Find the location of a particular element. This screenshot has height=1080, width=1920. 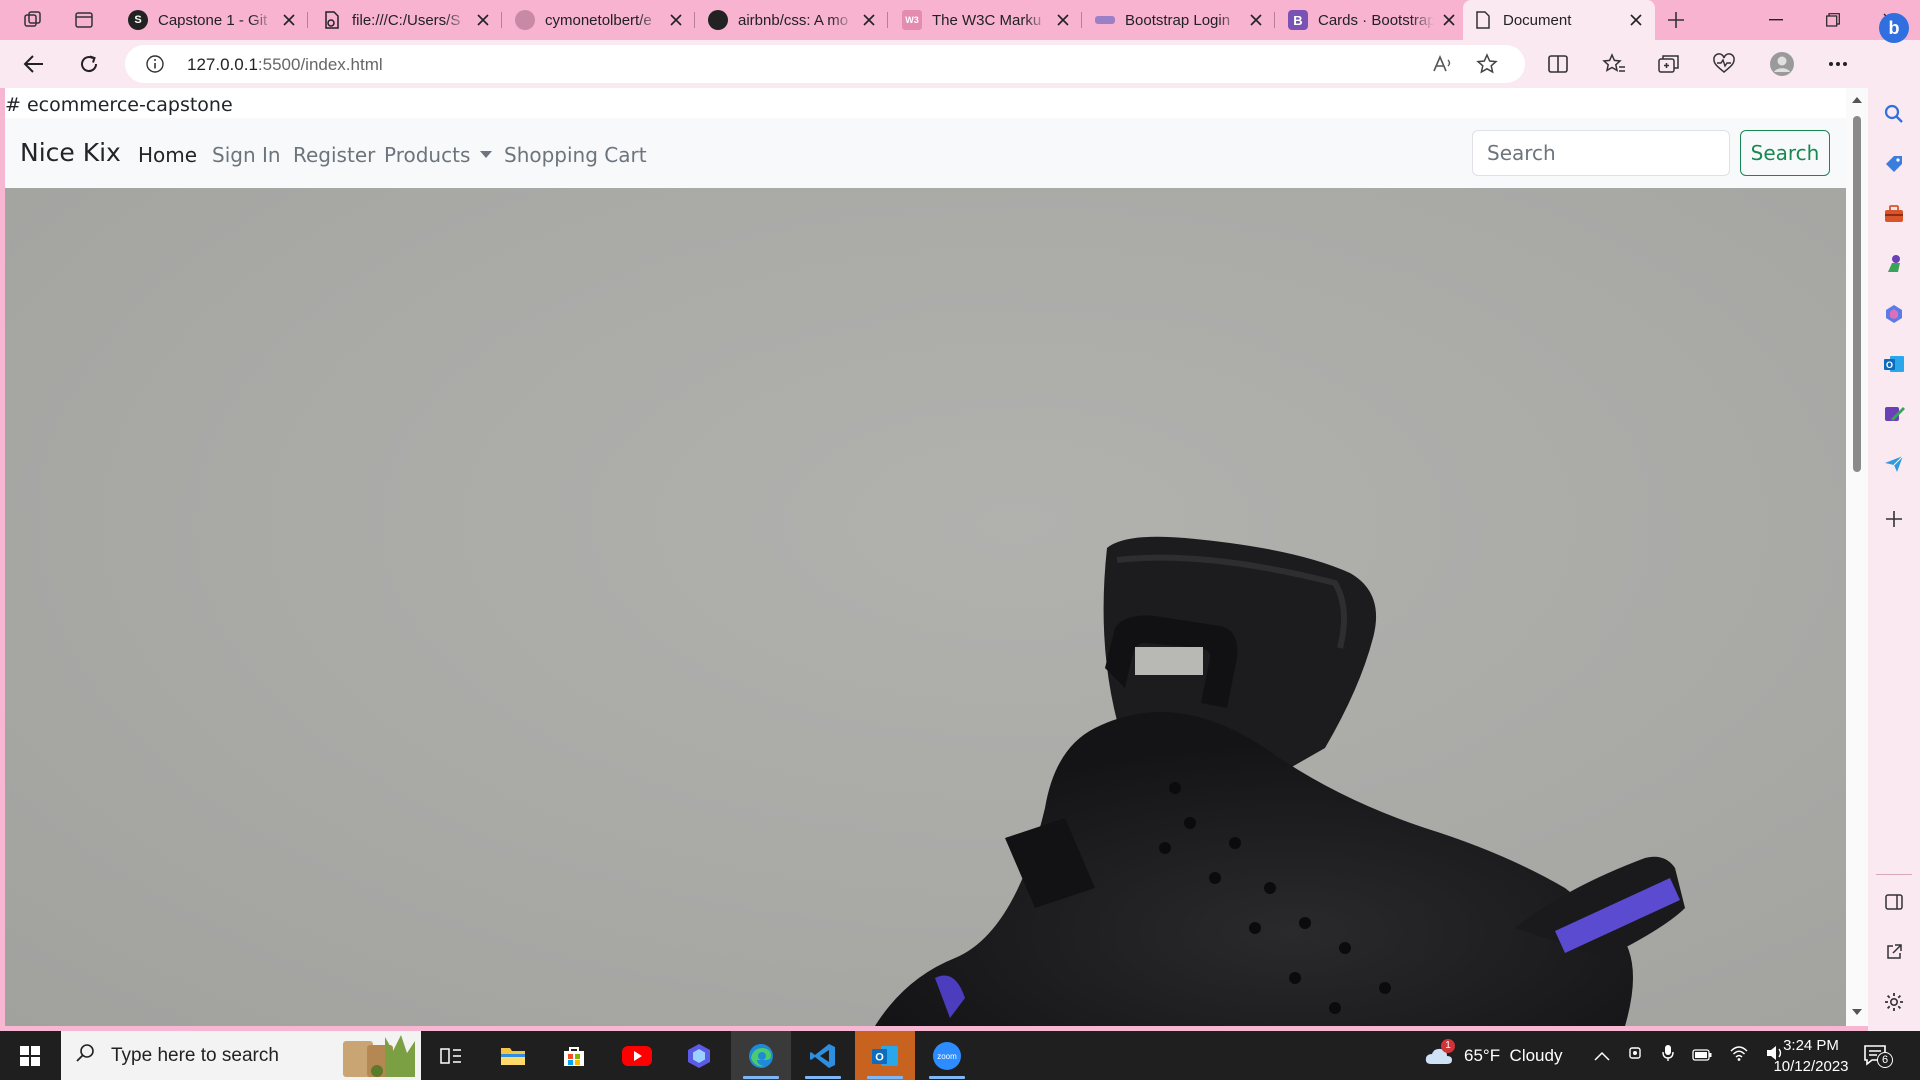

shopping-tag-icon is located at coordinates (1894, 164).